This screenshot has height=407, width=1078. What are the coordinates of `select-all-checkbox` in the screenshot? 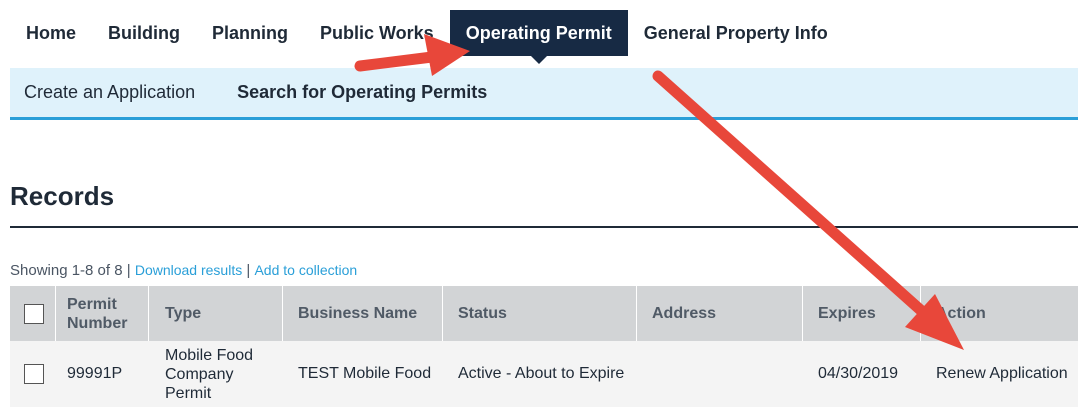 It's located at (34, 313).